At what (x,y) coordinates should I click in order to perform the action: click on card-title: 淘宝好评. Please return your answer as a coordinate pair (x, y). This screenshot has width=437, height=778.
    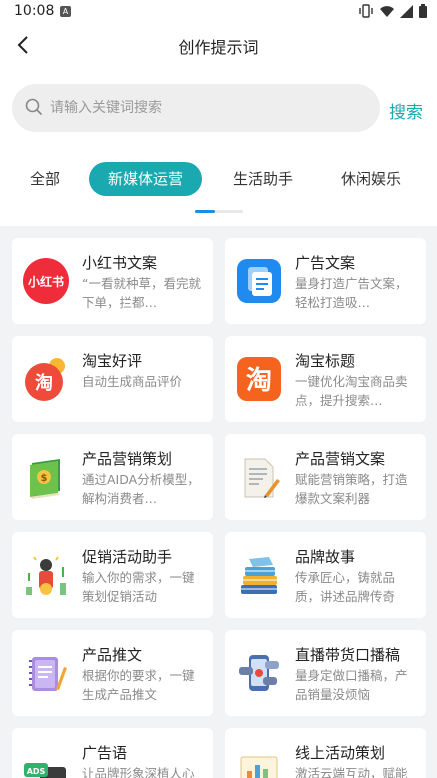
    Looking at the image, I should click on (112, 361).